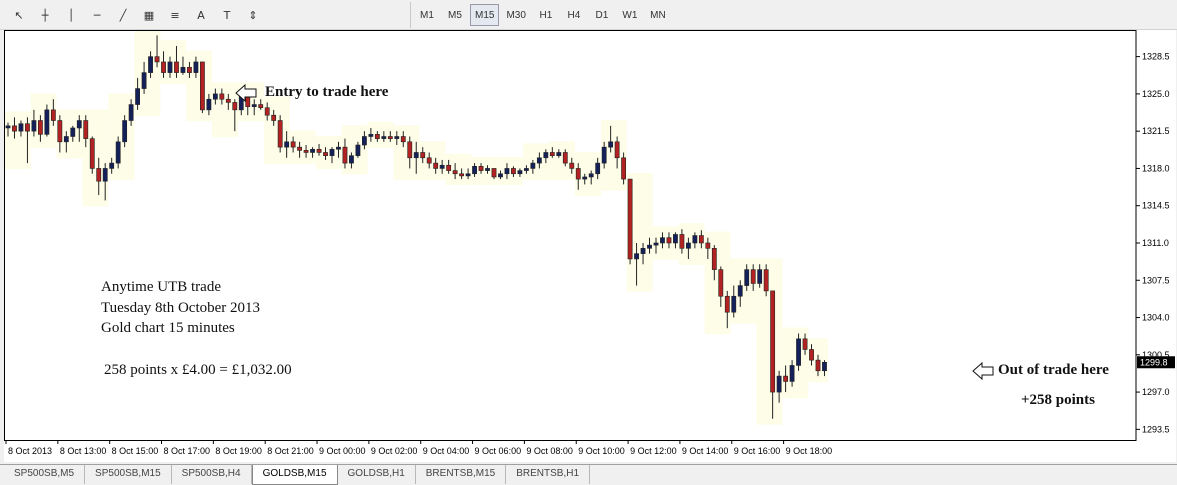 The width and height of the screenshot is (1177, 485). I want to click on timeframe-m15-button: M15, so click(485, 15).